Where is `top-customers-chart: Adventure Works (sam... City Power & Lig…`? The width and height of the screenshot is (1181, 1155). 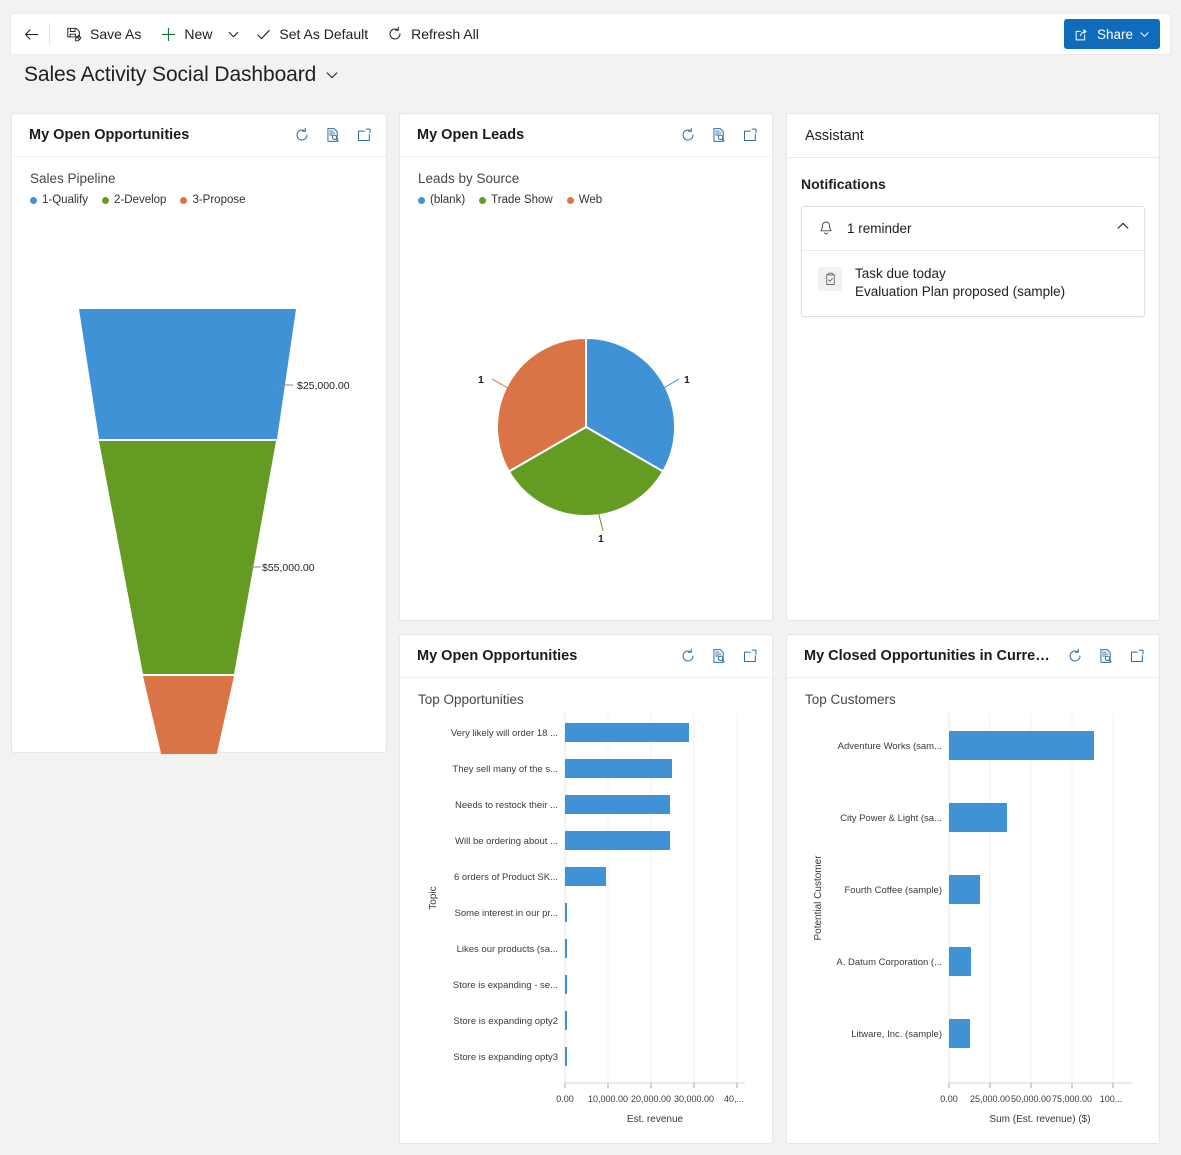
top-customers-chart: Adventure Works (sam... City Power & Lig… is located at coordinates (973, 925).